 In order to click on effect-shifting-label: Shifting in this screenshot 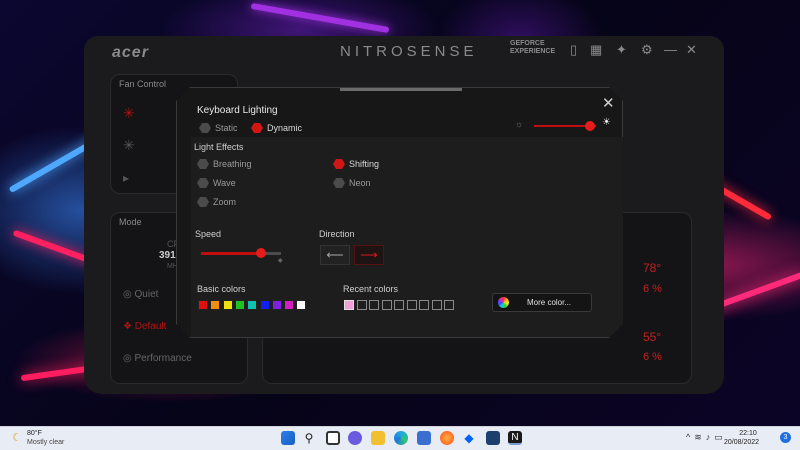, I will do `click(364, 164)`.